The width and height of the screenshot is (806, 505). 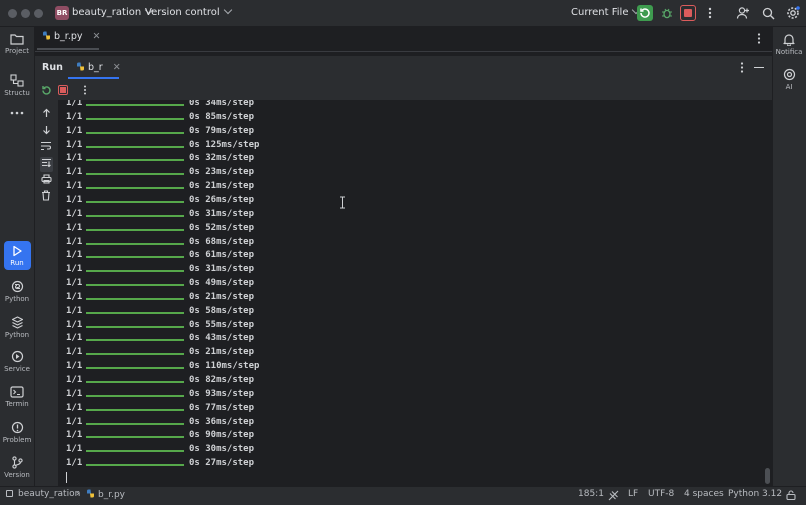 I want to click on step-timing: 0s 93ms/step, so click(x=222, y=393).